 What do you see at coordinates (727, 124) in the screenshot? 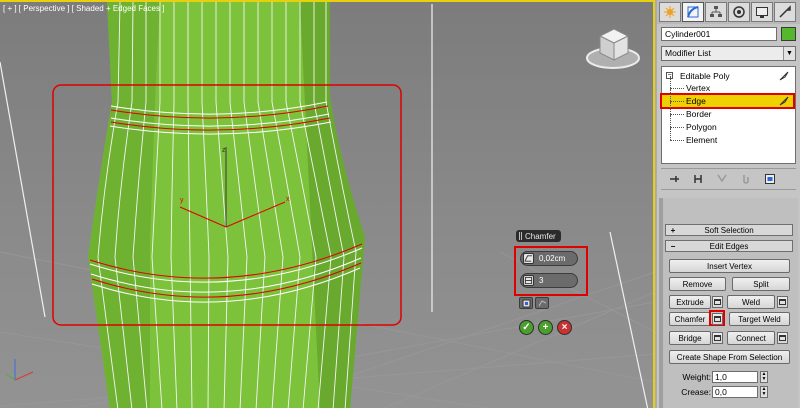
I see `stack-item-polygon: Polygon` at bounding box center [727, 124].